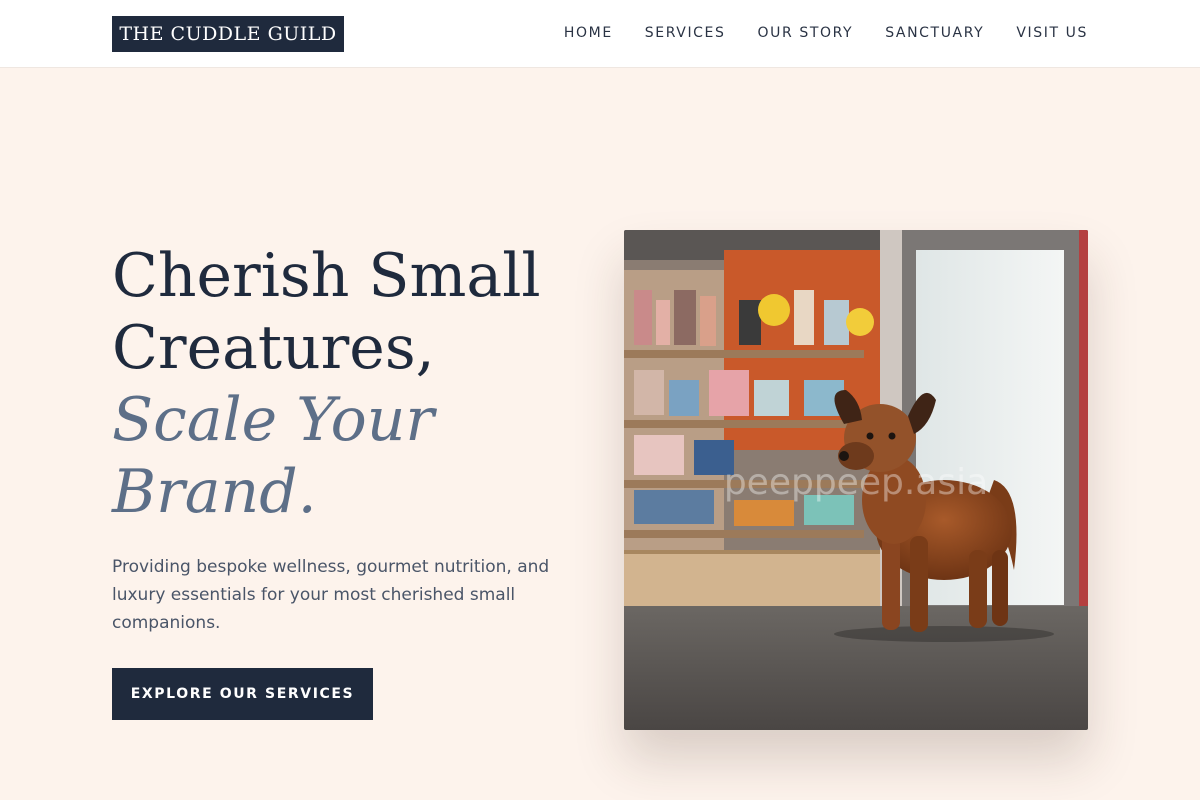 This screenshot has width=1200, height=800. What do you see at coordinates (588, 33) in the screenshot?
I see `nav-item-home: HOME` at bounding box center [588, 33].